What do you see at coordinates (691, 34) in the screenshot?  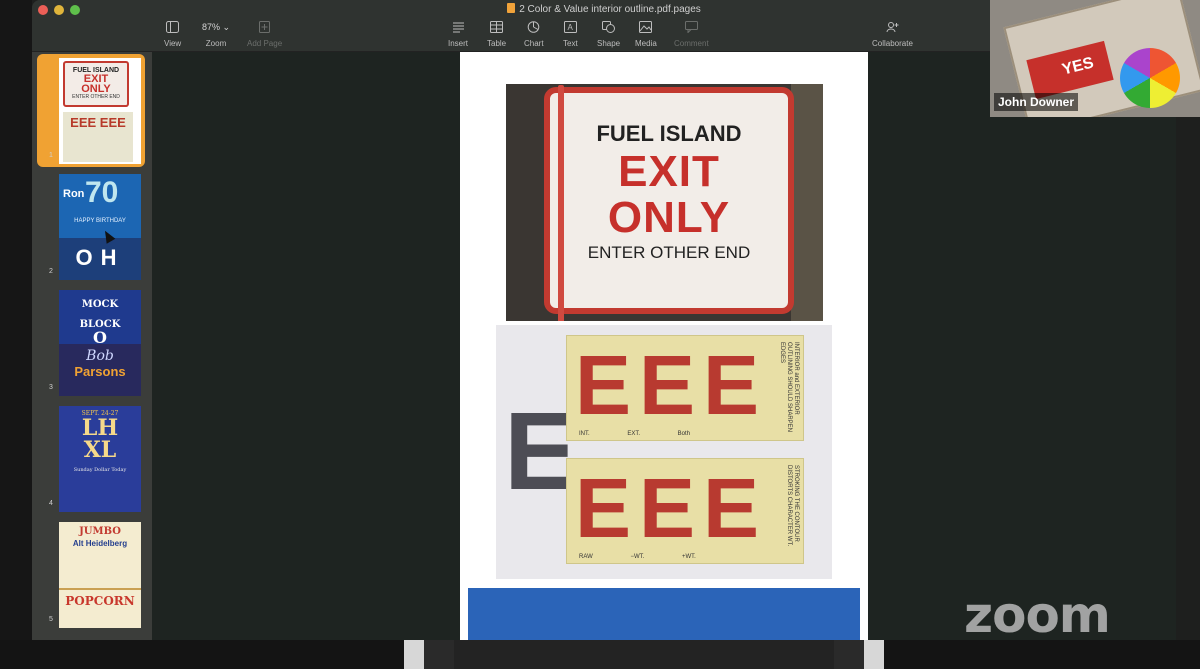 I see `comment-button: Comment` at bounding box center [691, 34].